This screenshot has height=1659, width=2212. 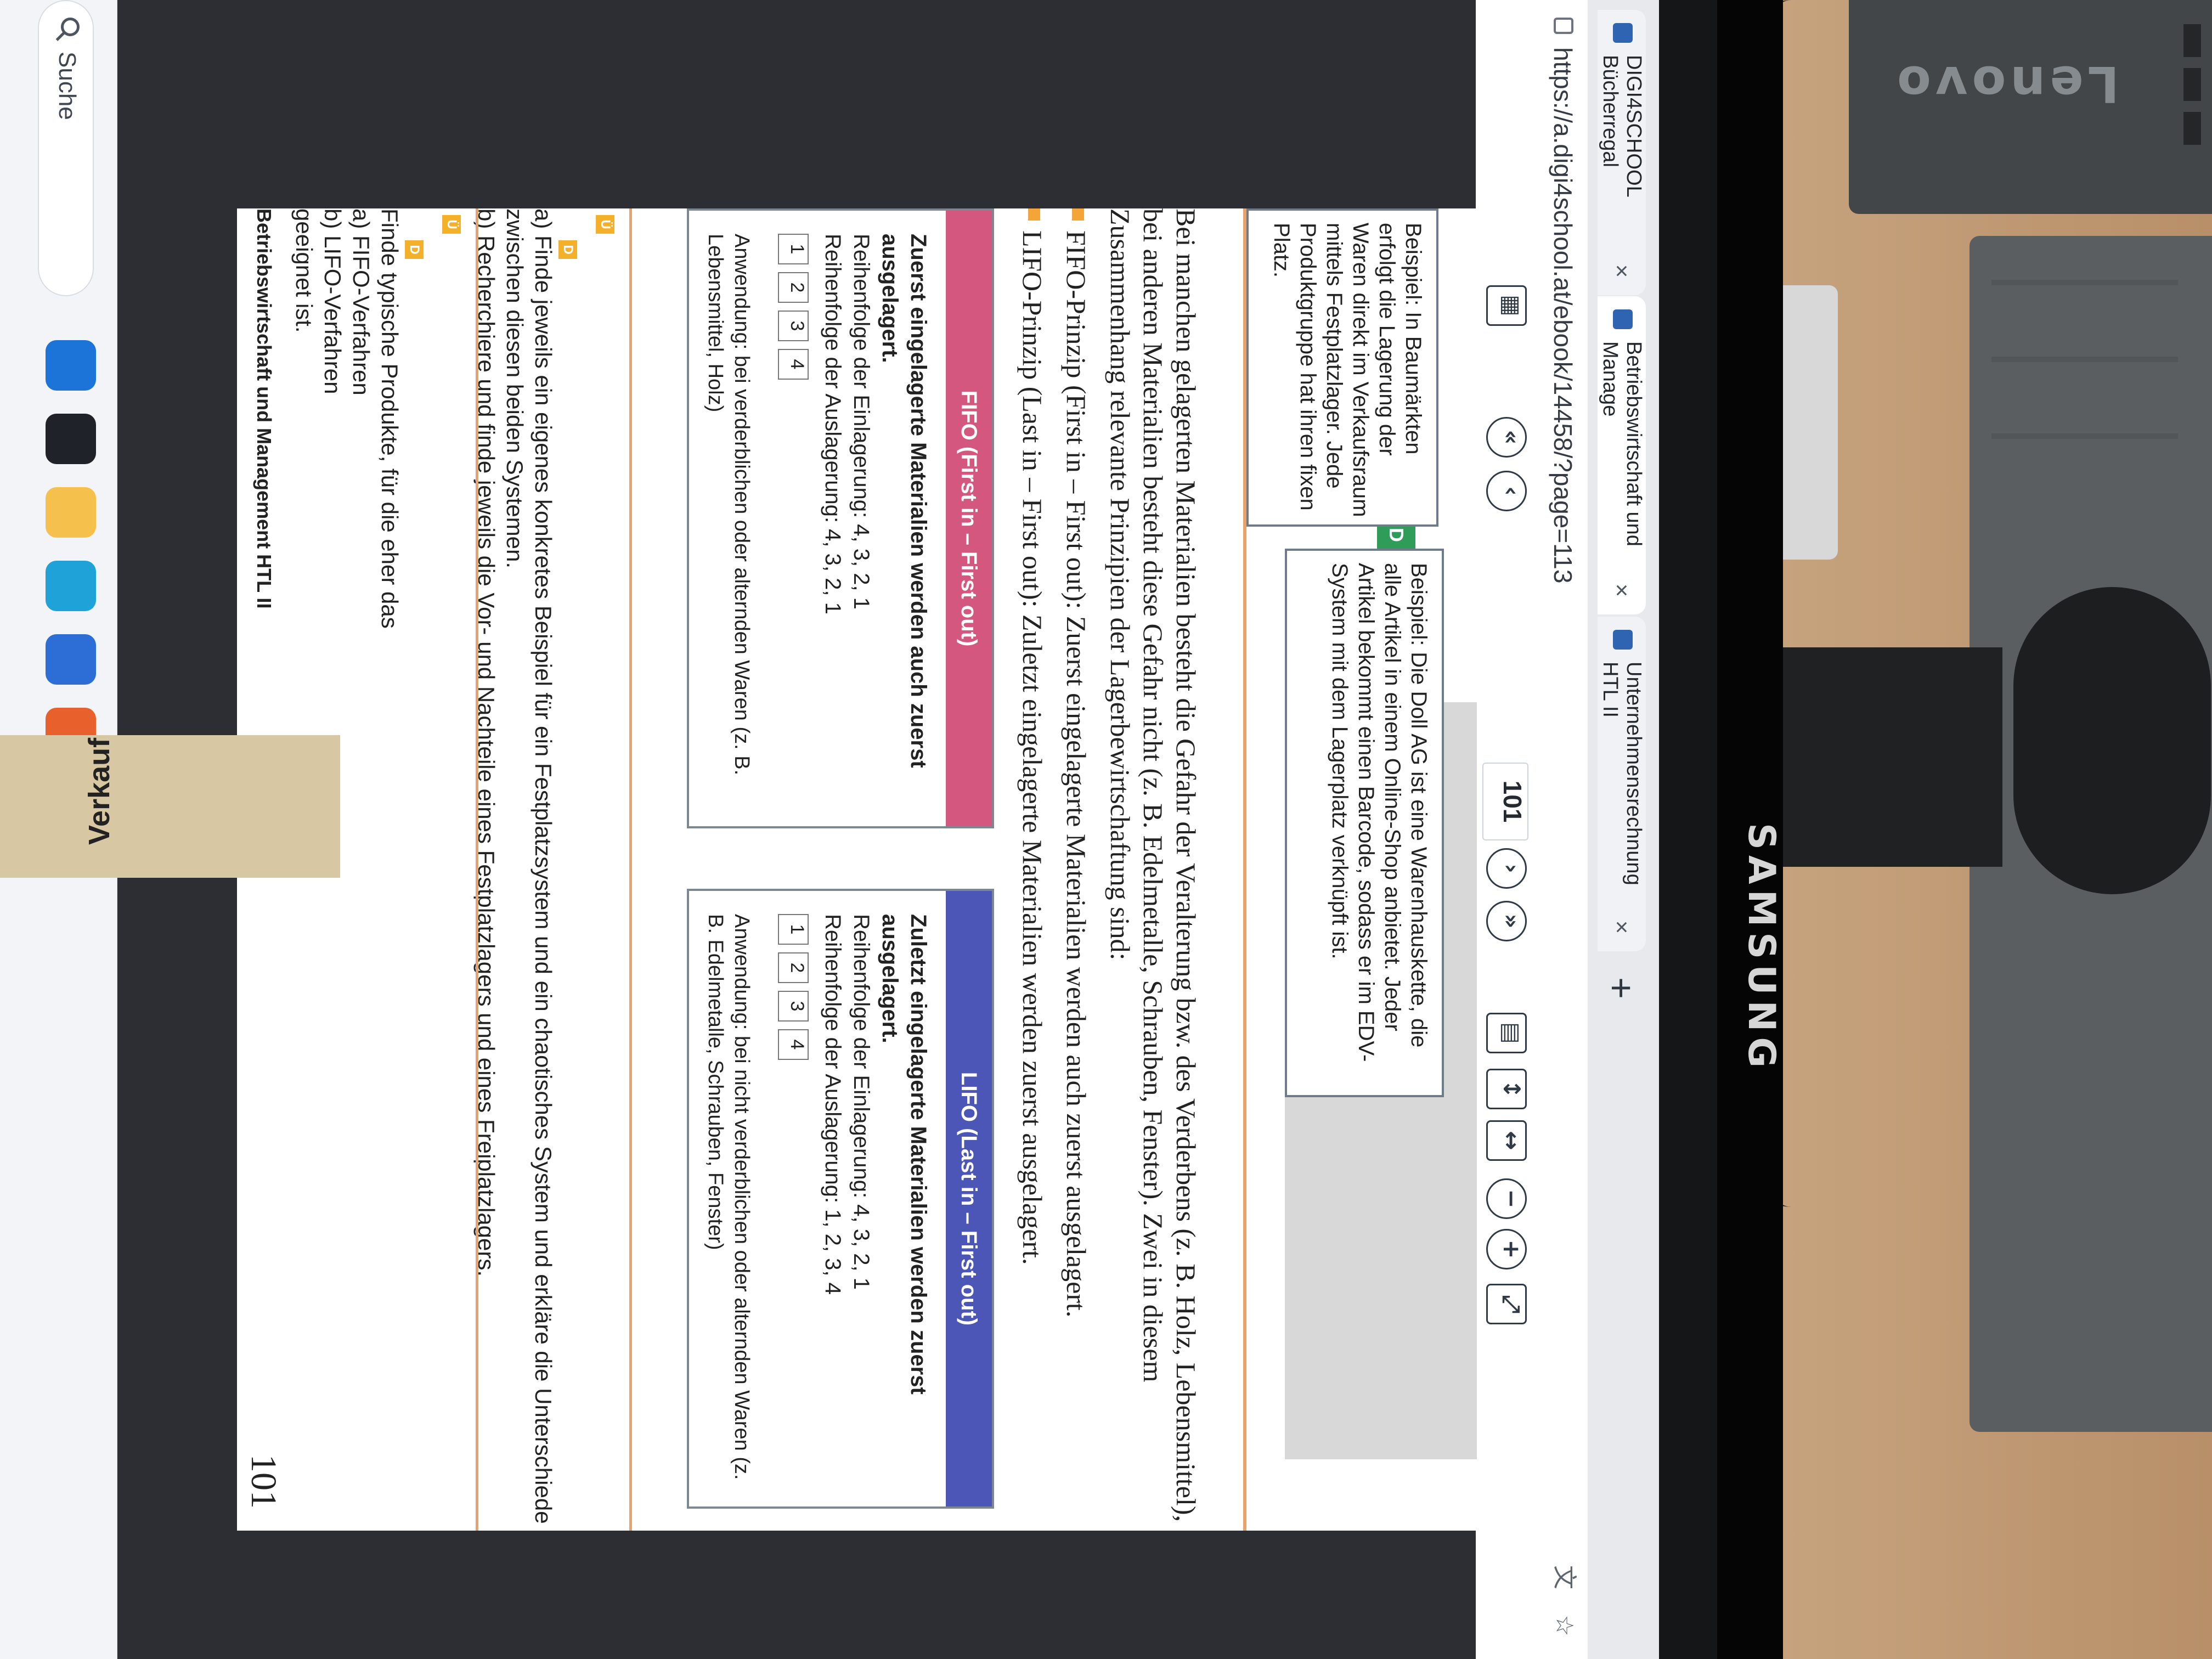 What do you see at coordinates (2006, 84) in the screenshot?
I see `lenovo-logo: Lenovo` at bounding box center [2006, 84].